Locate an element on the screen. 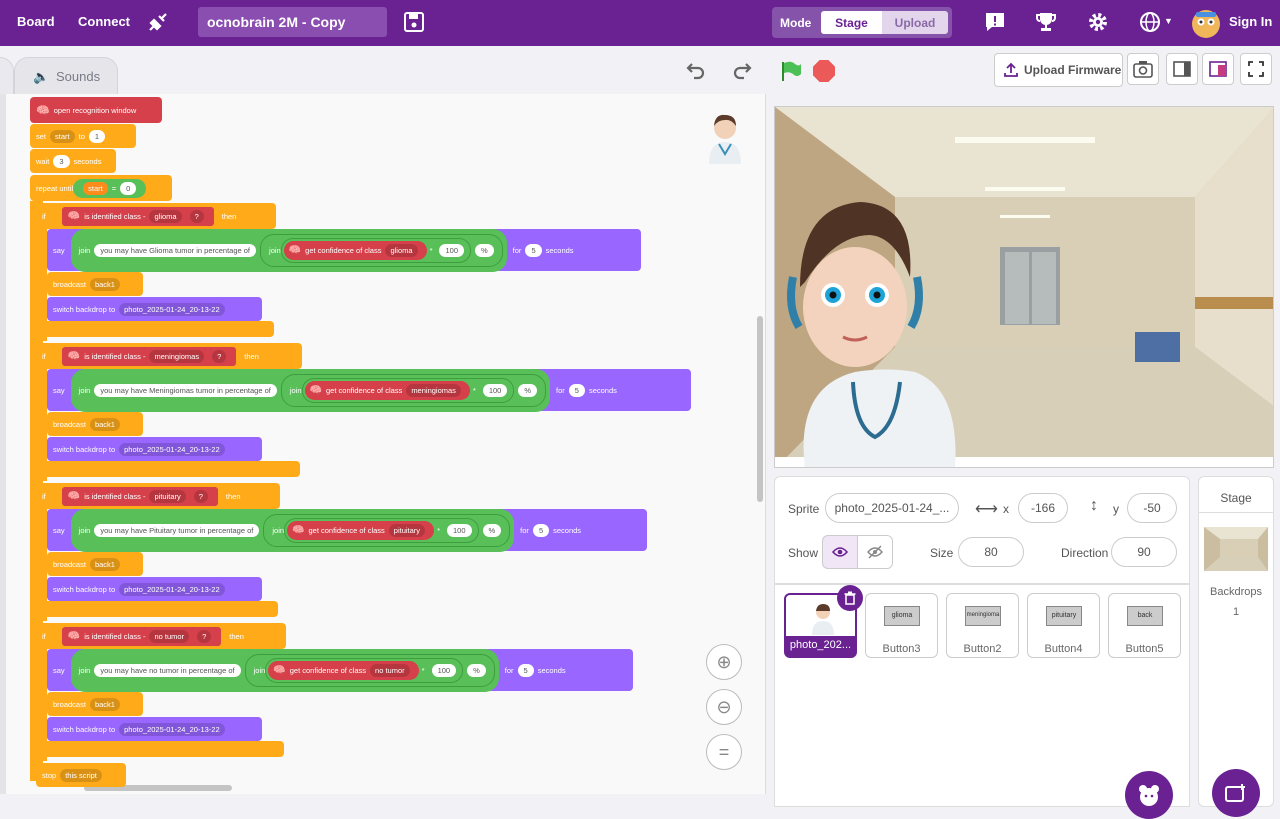 This screenshot has width=1280, height=819. add-backdrop-button is located at coordinates (1236, 793).